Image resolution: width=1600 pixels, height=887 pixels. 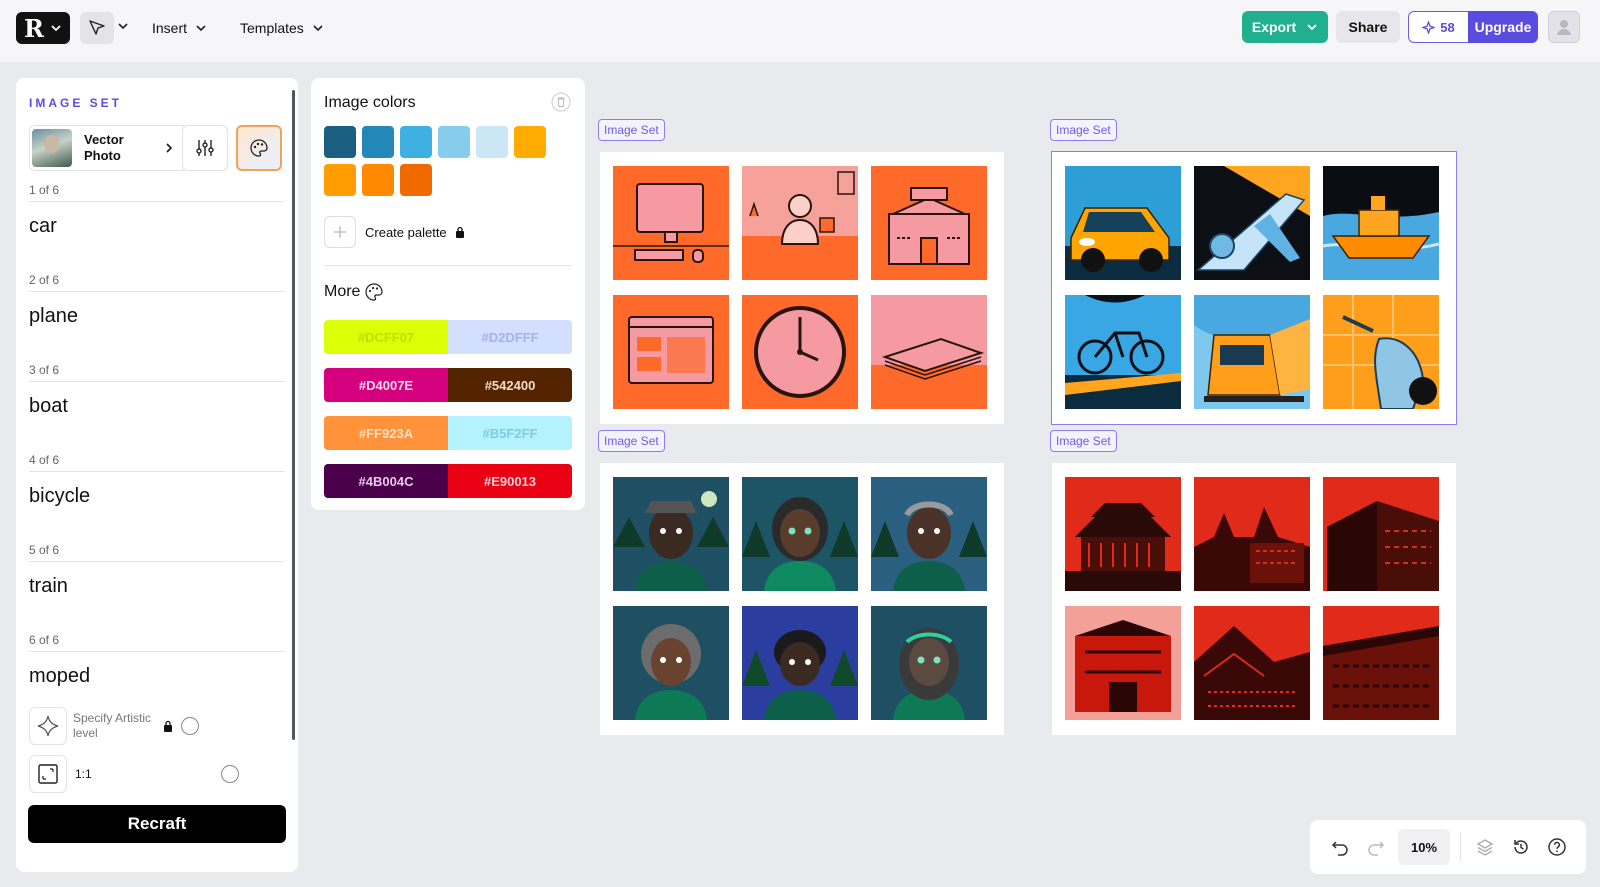 What do you see at coordinates (1254, 288) in the screenshot?
I see `image-set-vehicles` at bounding box center [1254, 288].